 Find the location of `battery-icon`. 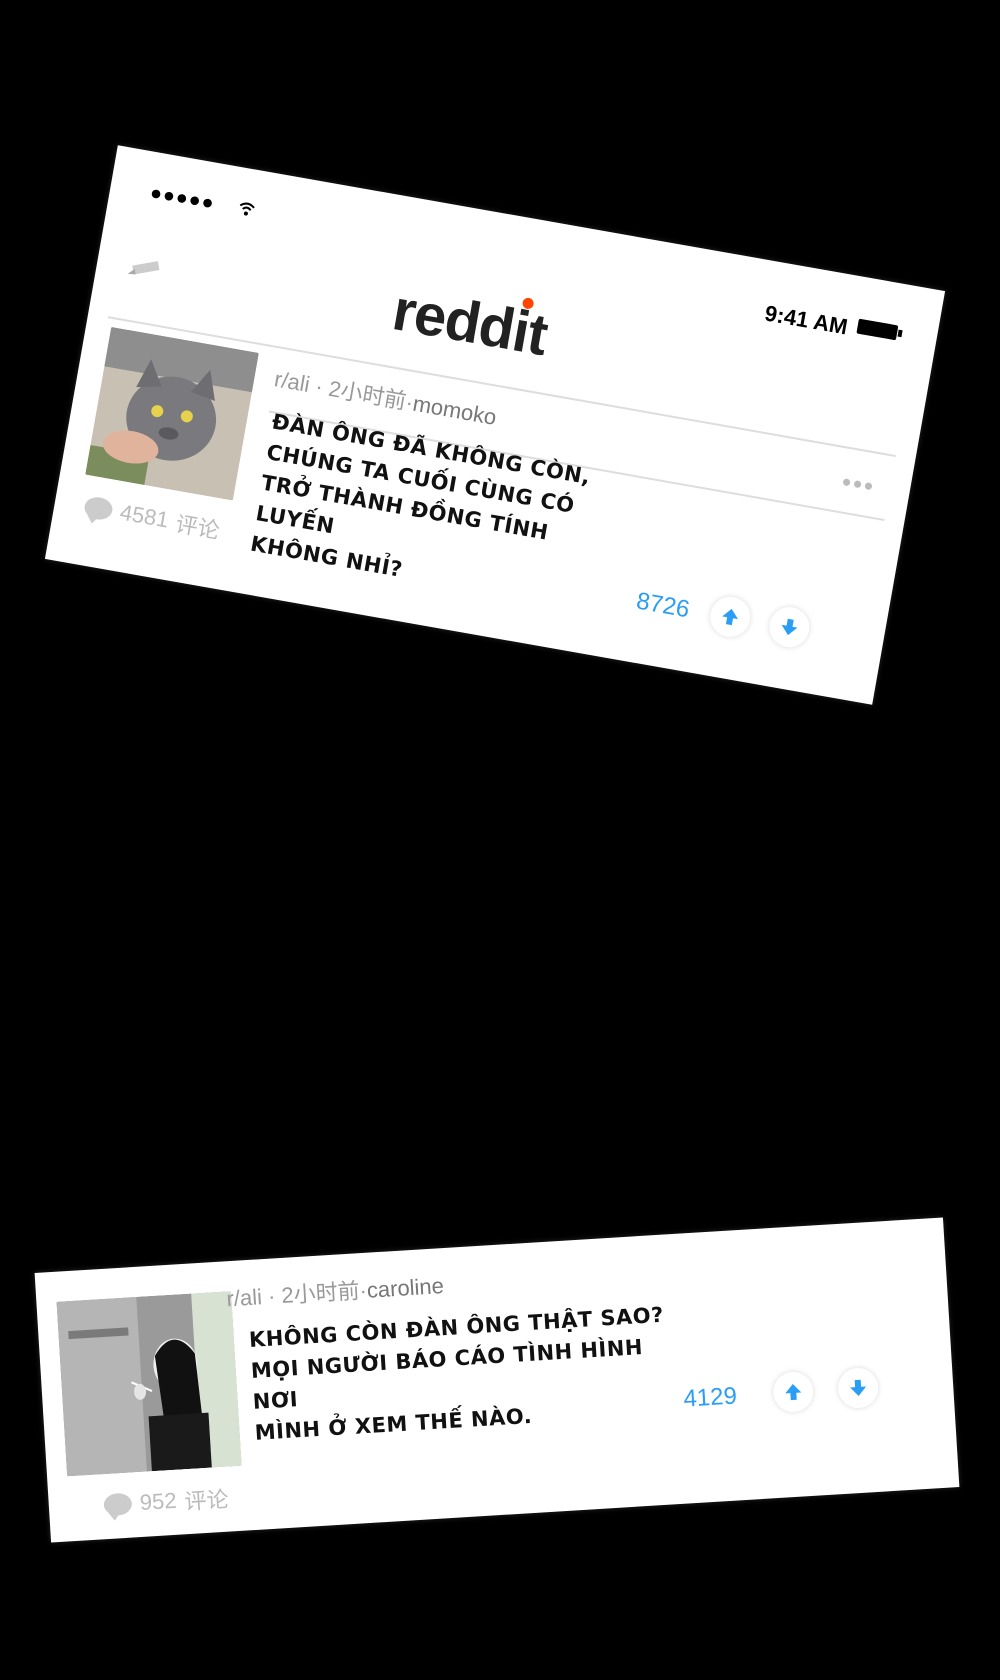

battery-icon is located at coordinates (877, 329).